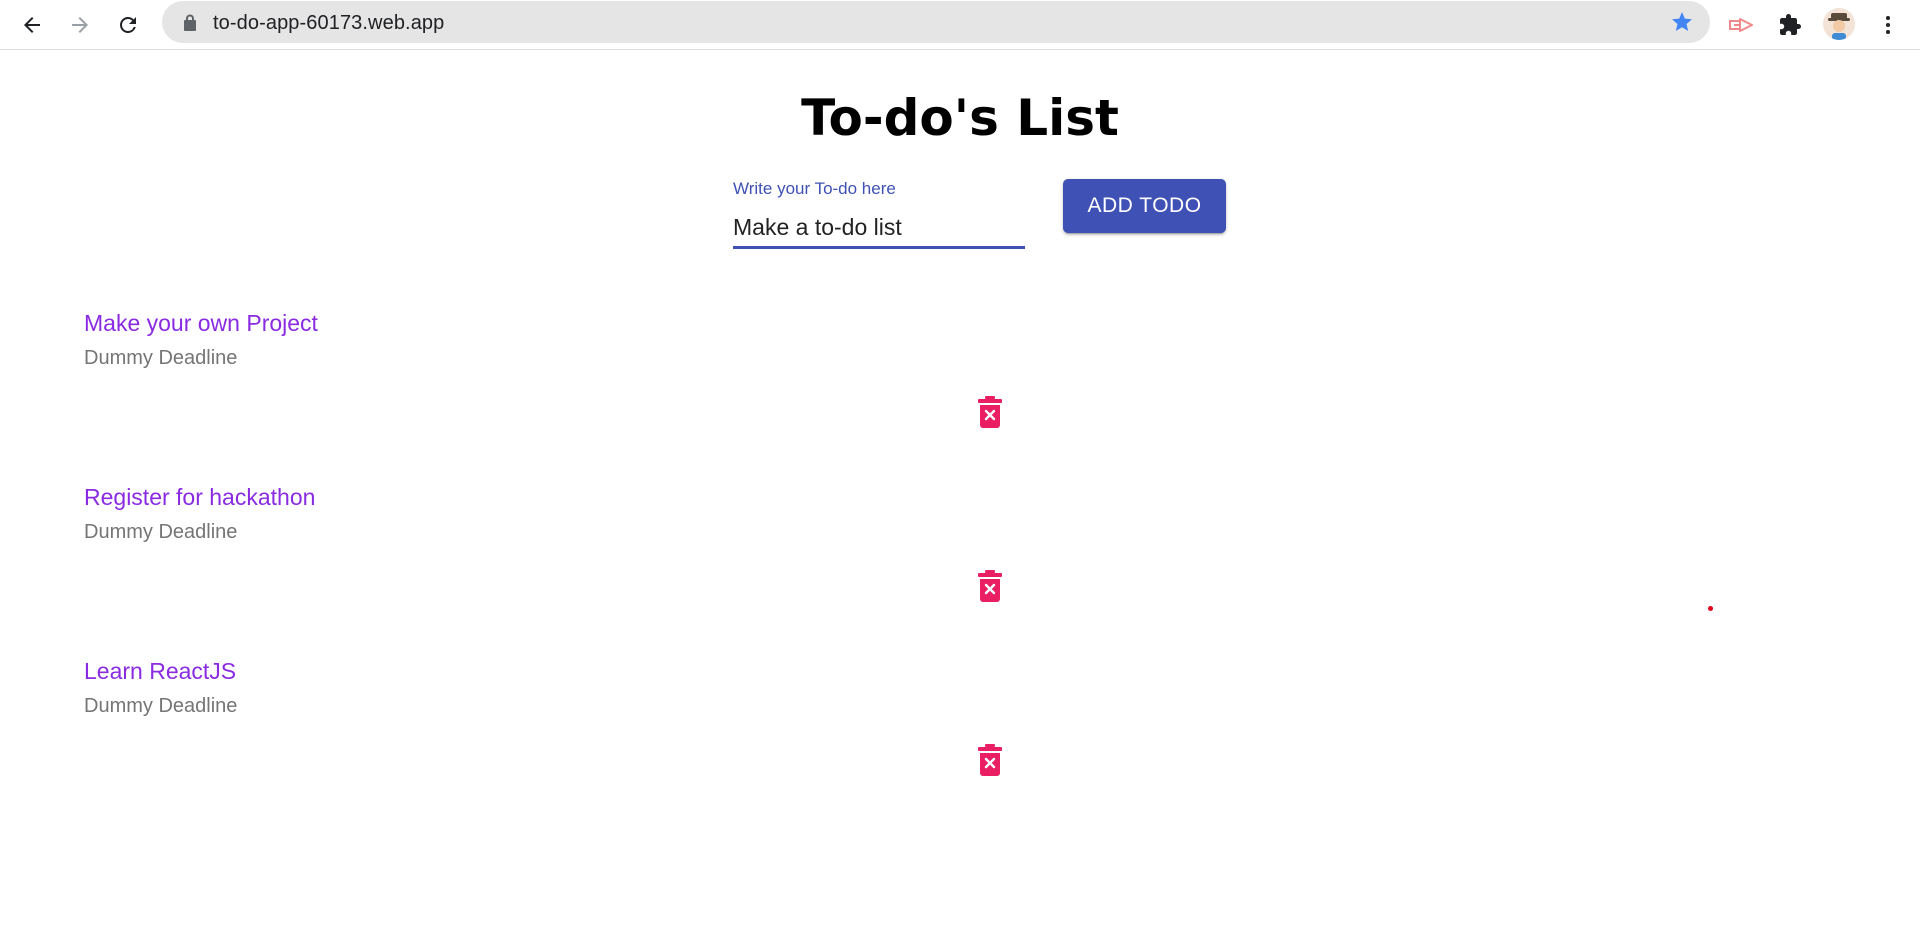 The image size is (1920, 949). I want to click on address-bar: to-do-app-60173.web.app, so click(936, 22).